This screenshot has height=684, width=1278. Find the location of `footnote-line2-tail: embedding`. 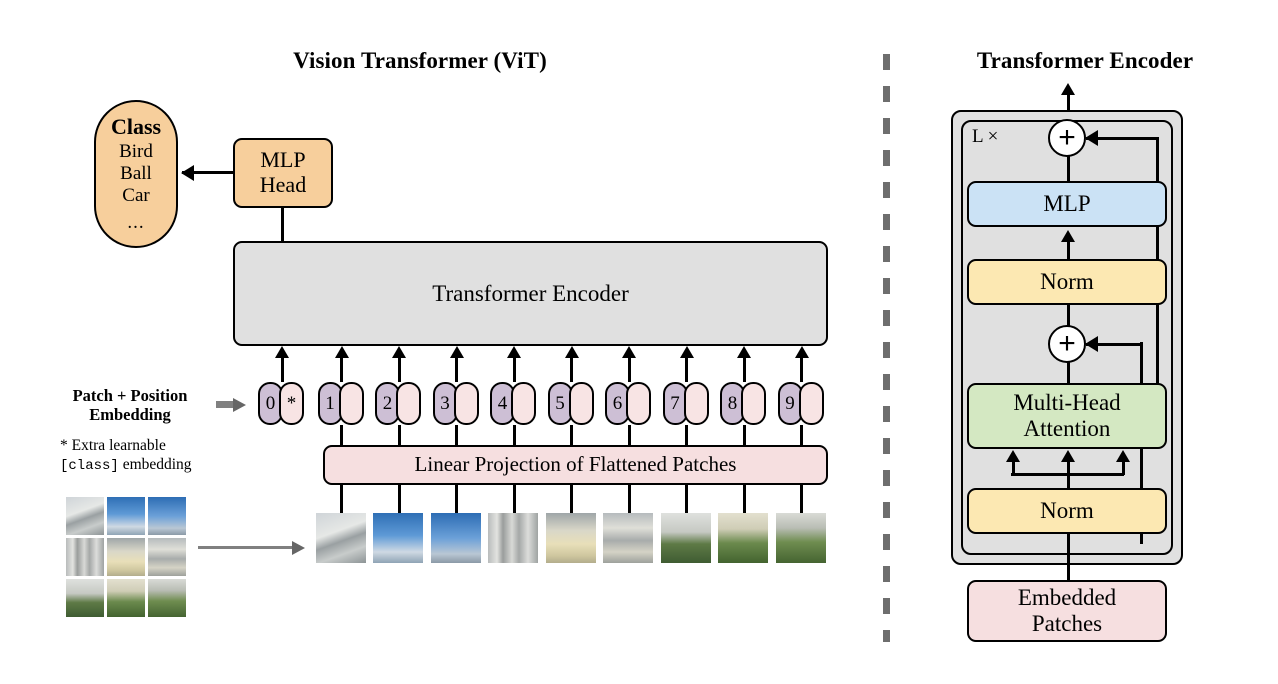

footnote-line2-tail: embedding is located at coordinates (155, 464).